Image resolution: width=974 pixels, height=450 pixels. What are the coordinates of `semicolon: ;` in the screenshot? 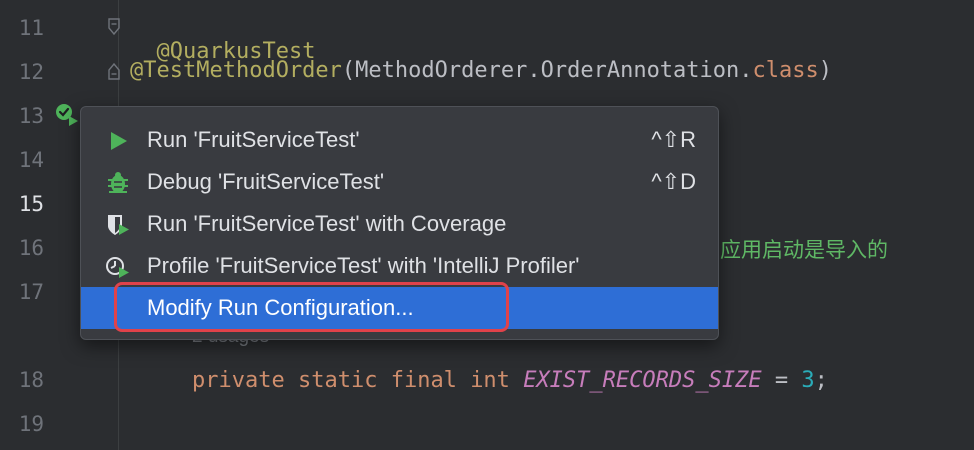 It's located at (821, 380).